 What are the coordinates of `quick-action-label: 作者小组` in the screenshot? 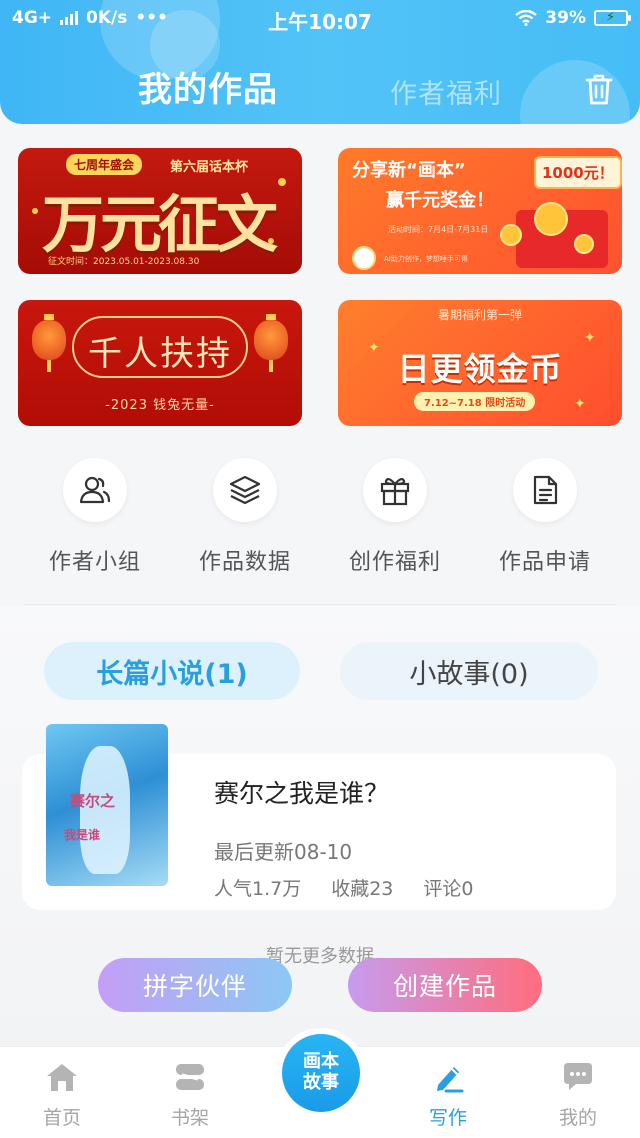 It's located at (94, 562).